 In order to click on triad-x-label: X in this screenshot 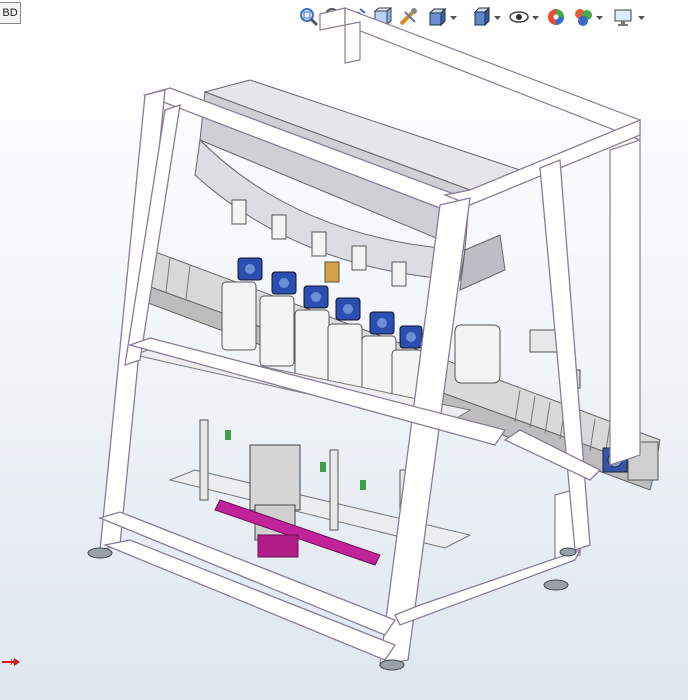, I will do `click(13, 662)`.